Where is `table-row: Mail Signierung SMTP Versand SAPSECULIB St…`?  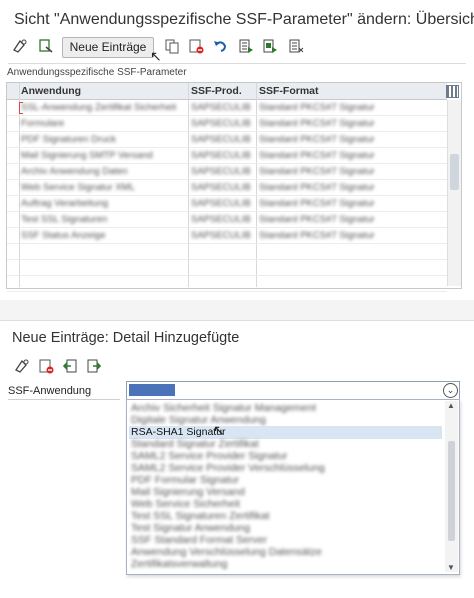
table-row: Mail Signierung SMTP Versand SAPSECULIB St… is located at coordinates (227, 156).